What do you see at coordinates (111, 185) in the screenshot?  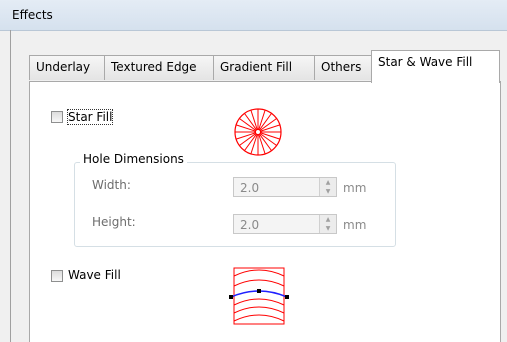 I see `width-label: Width:` at bounding box center [111, 185].